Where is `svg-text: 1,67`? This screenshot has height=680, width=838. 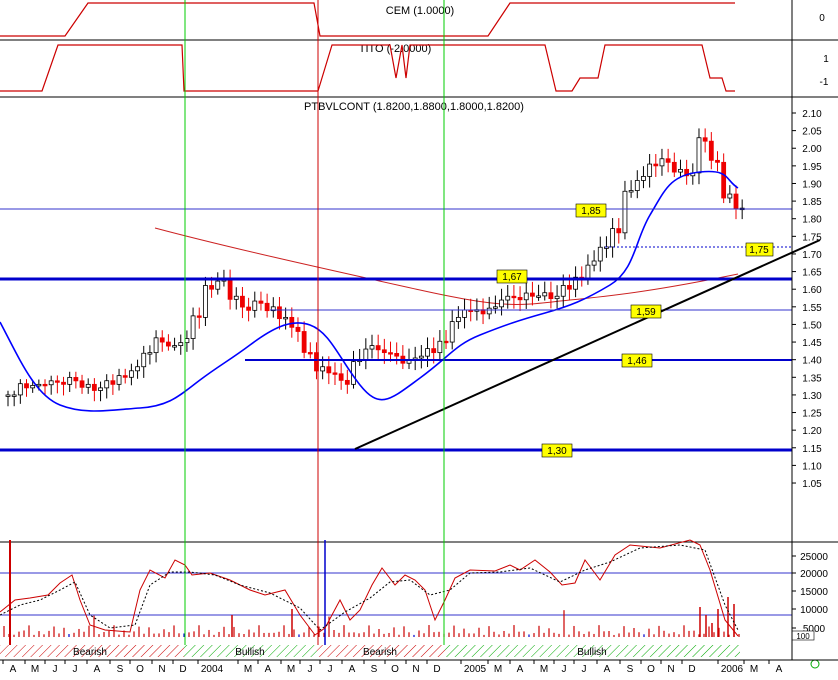 svg-text: 1,67 is located at coordinates (512, 277).